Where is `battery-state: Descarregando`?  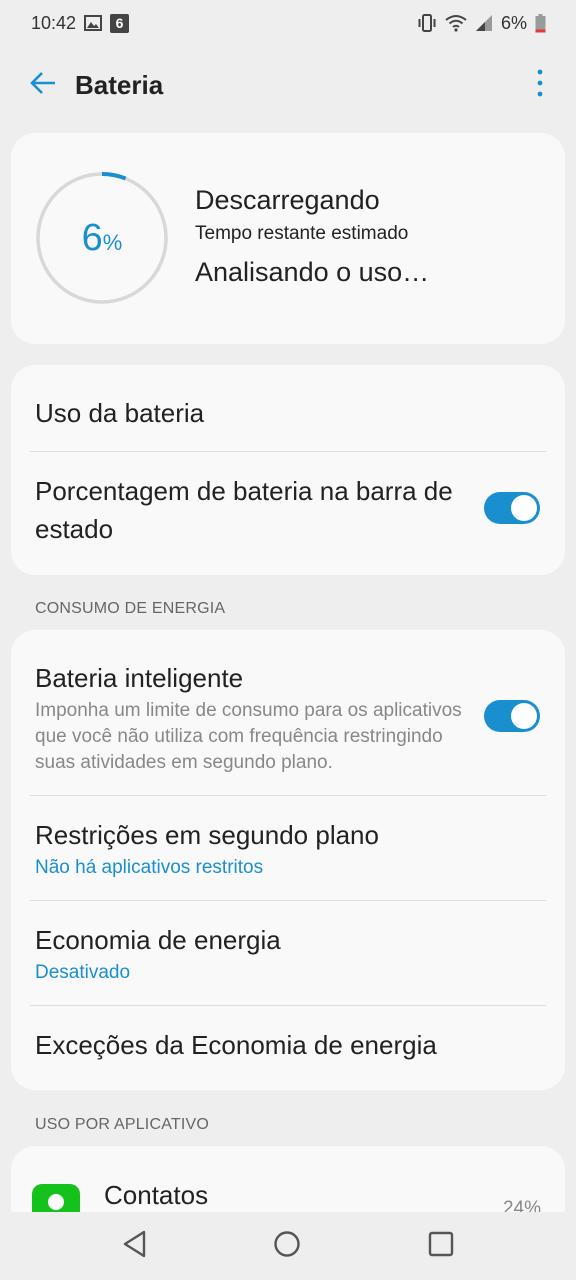
battery-state: Descarregando is located at coordinates (287, 200).